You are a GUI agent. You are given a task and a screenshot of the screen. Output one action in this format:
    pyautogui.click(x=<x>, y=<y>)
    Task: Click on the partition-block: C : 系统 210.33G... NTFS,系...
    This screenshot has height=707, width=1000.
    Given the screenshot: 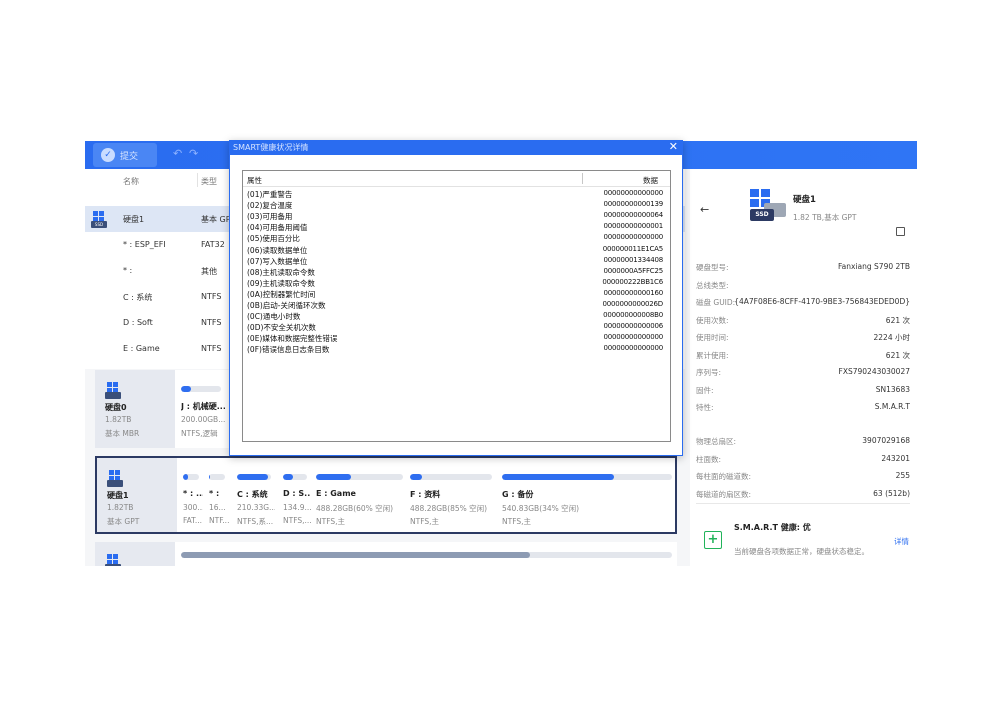 What is the action you would take?
    pyautogui.click(x=256, y=495)
    